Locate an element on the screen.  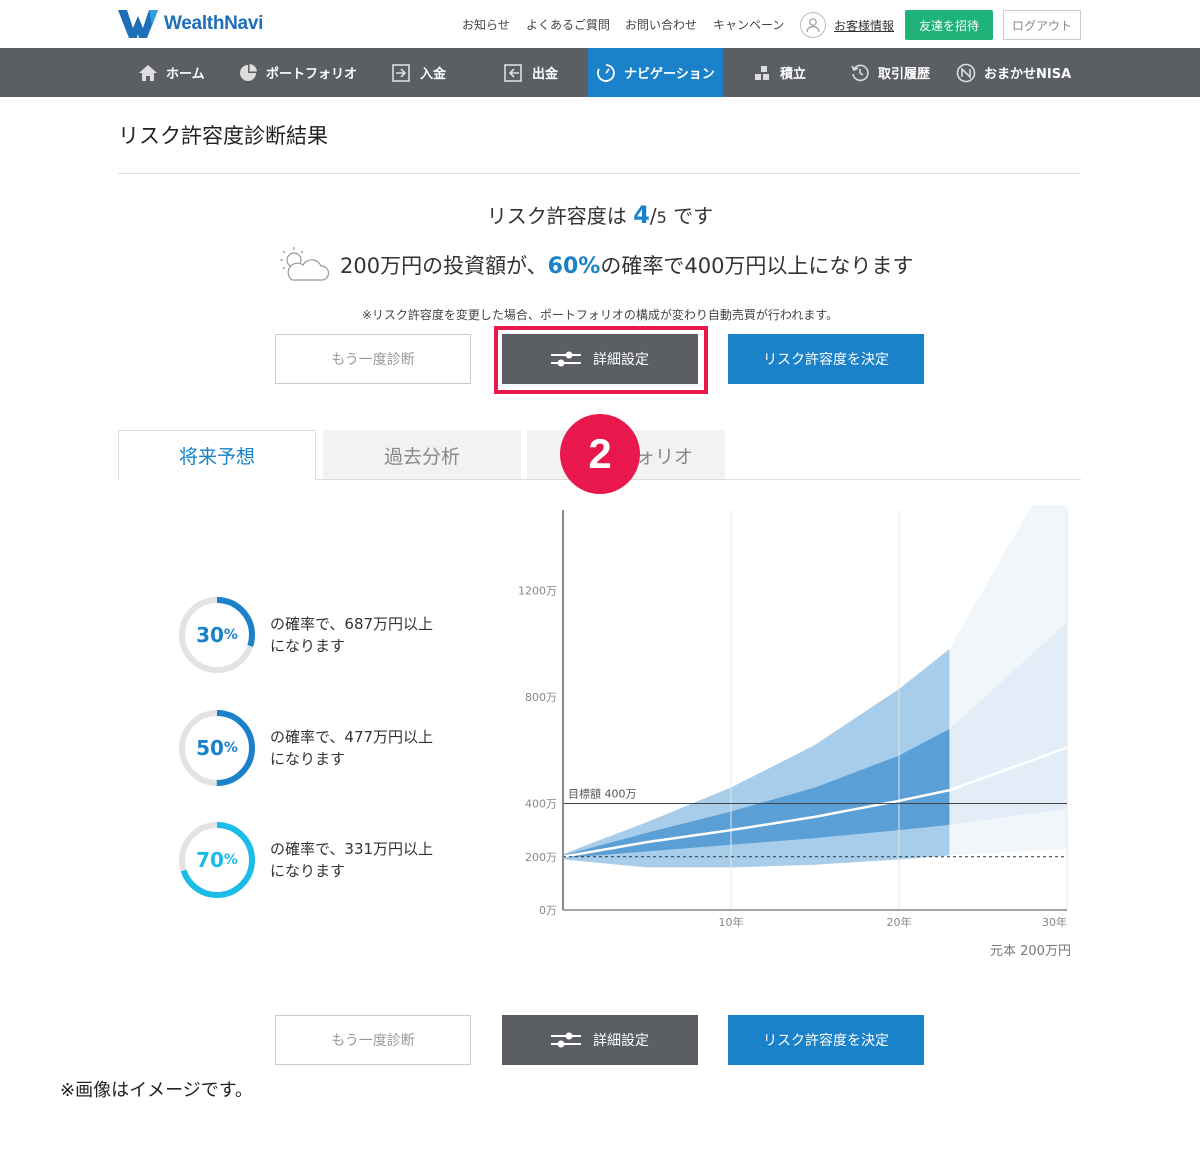
page-title: リスク許容度診断結果 is located at coordinates (223, 136).